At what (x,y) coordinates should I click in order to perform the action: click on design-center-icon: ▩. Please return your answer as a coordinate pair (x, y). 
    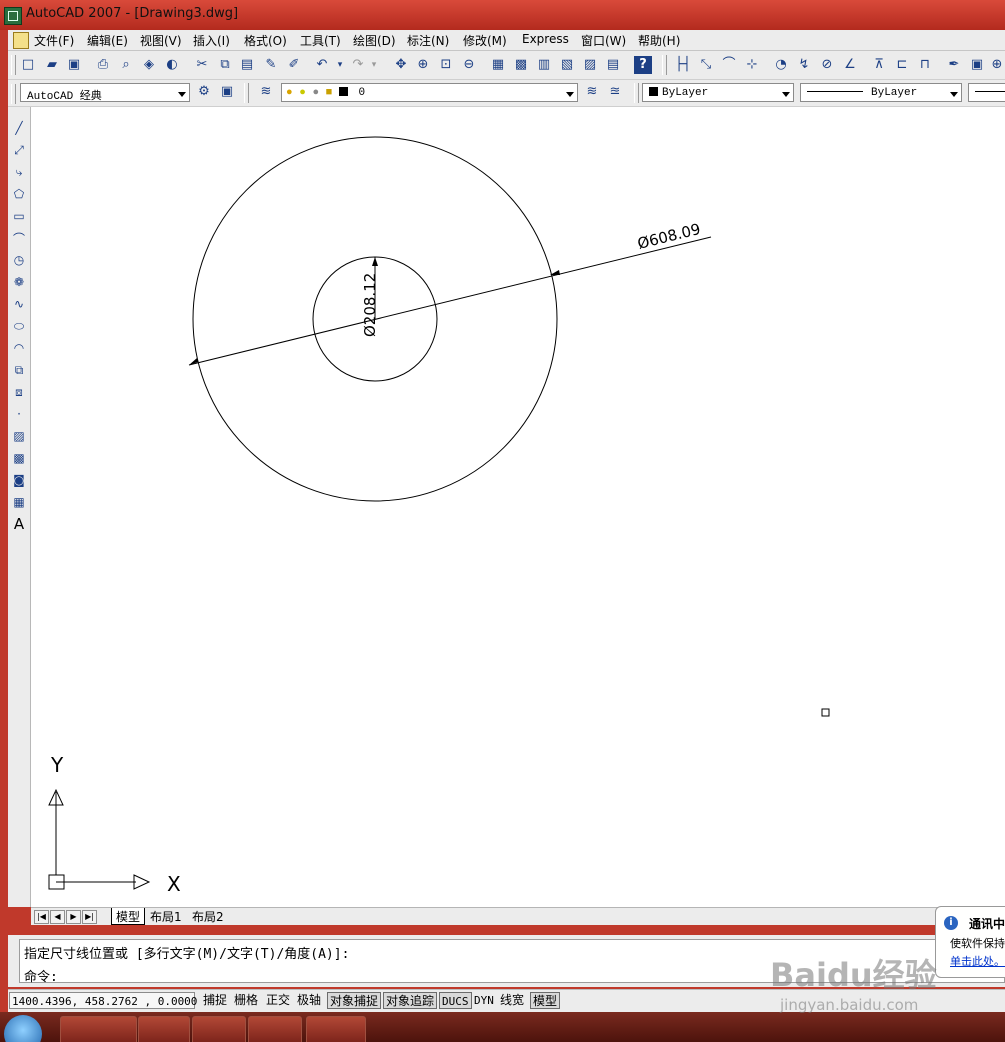
    Looking at the image, I should click on (521, 65).